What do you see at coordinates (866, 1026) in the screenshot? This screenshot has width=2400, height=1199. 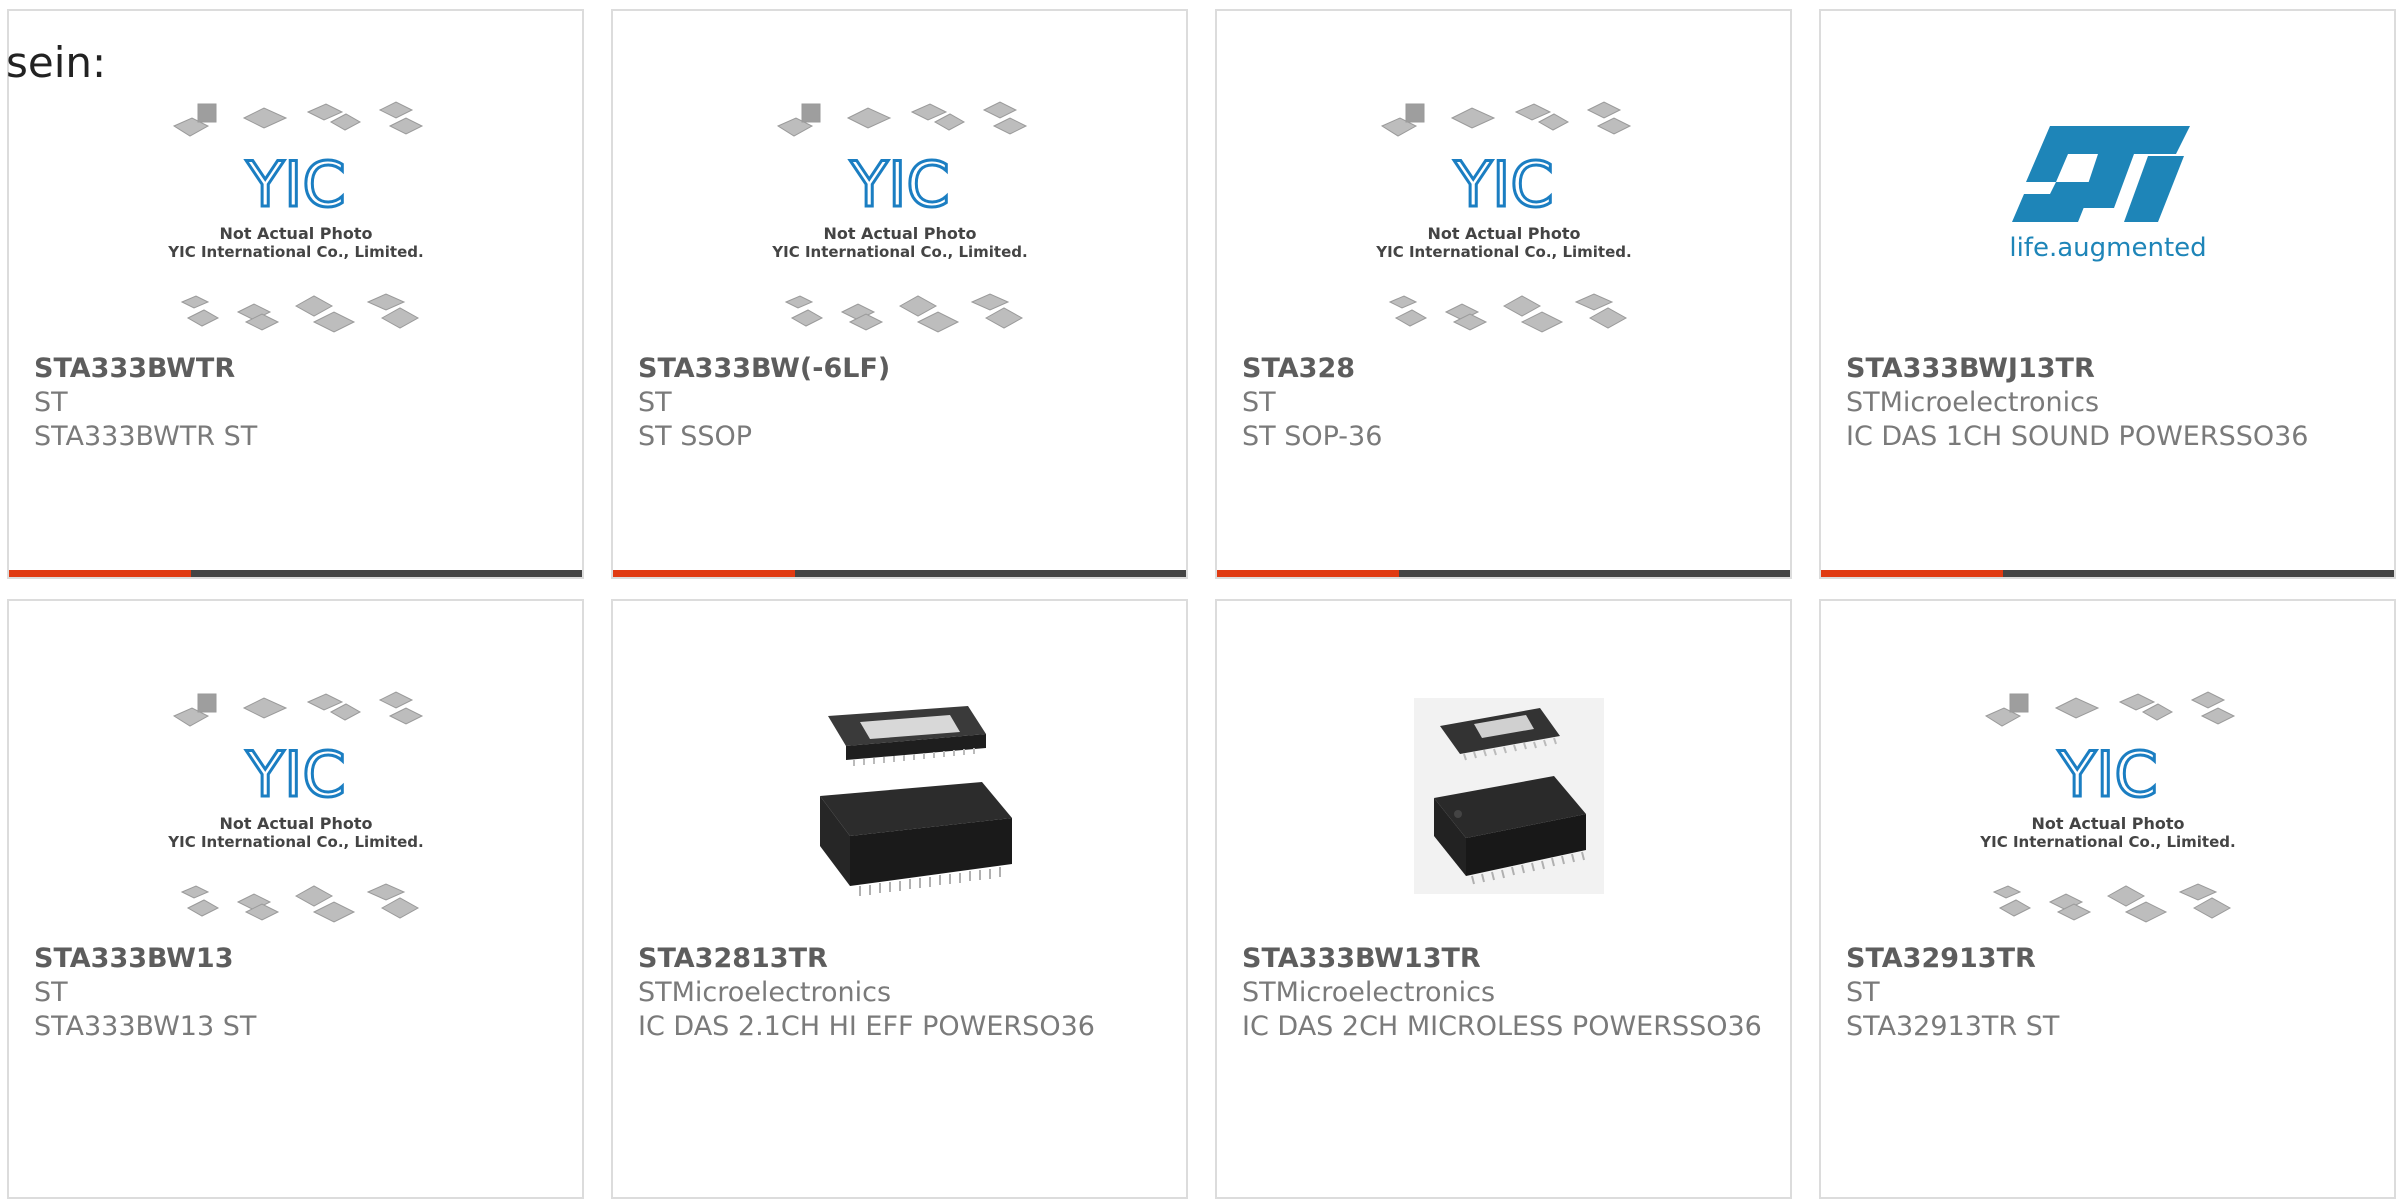 I see `product-description: IC DAS 2.1CH HI EFF POWERSO36` at bounding box center [866, 1026].